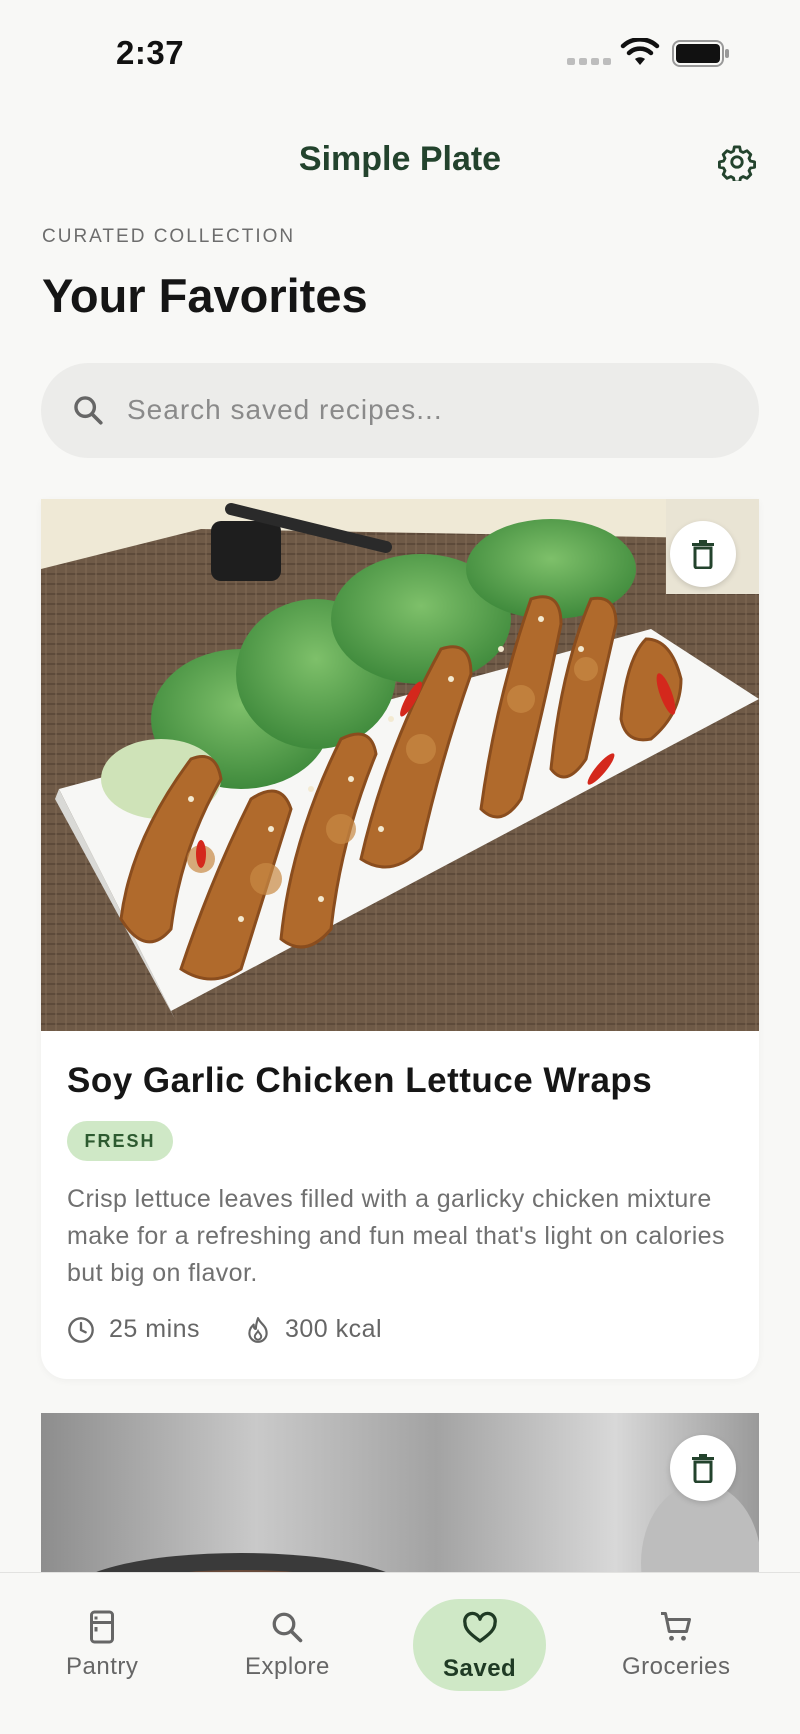 This screenshot has width=800, height=1734. I want to click on nav-item-groceries: Groceries, so click(676, 1645).